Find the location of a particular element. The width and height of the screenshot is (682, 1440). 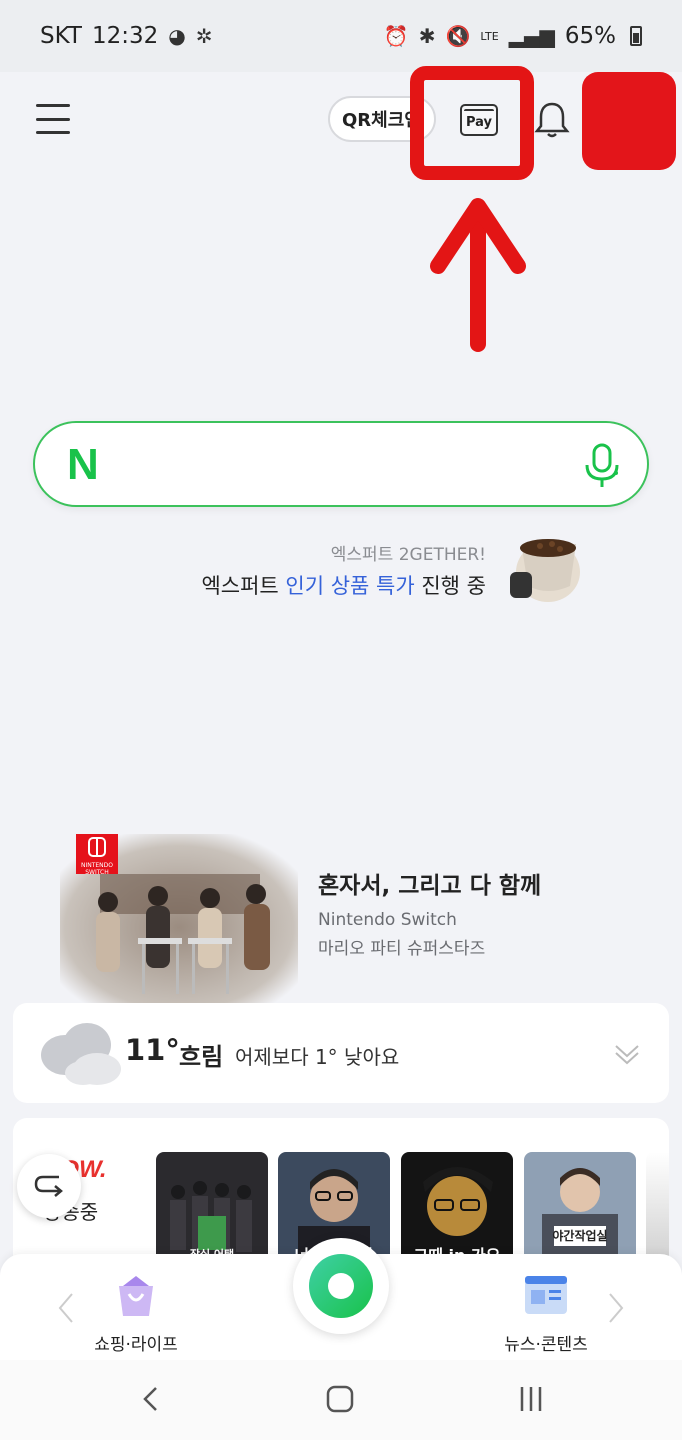

news-contents-label: 뉴스·콘텐츠 is located at coordinates (546, 1345).